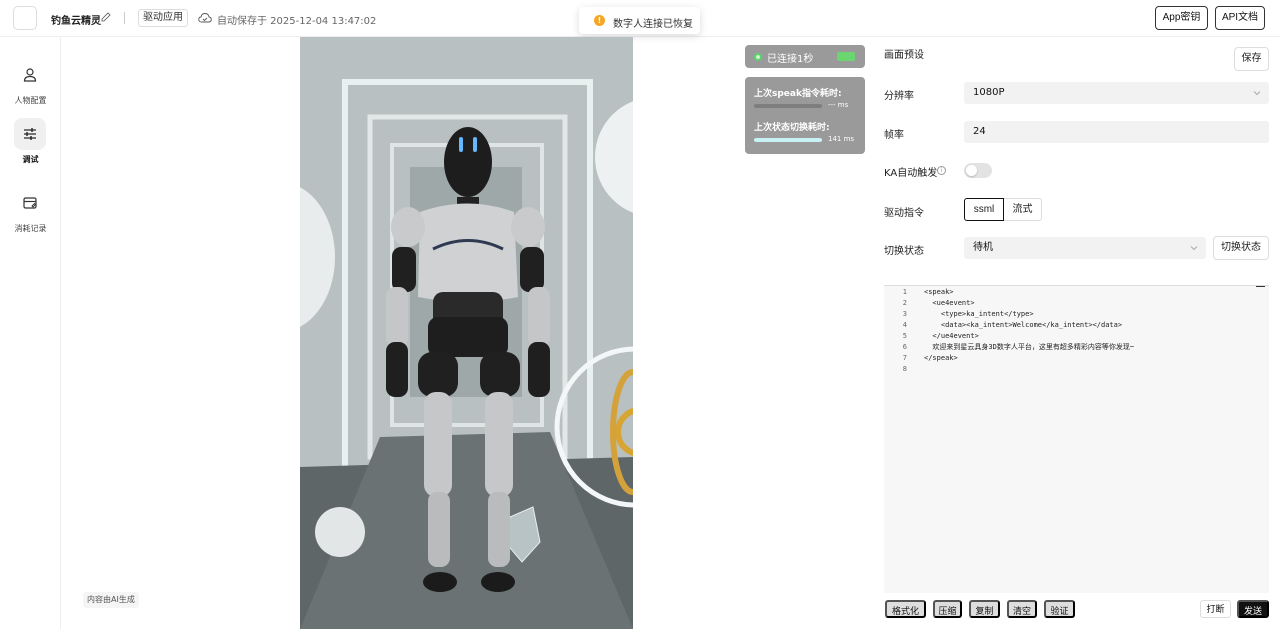  I want to click on fps-label: 帧率, so click(894, 135).